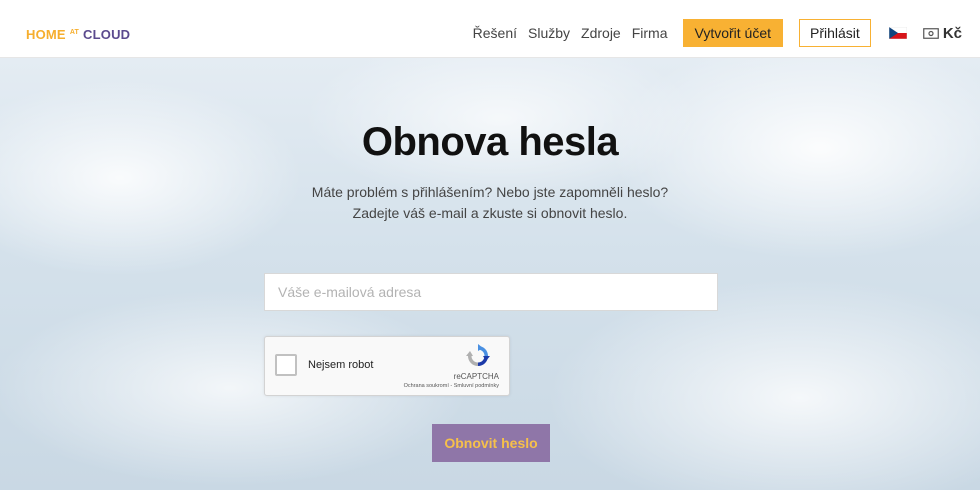 This screenshot has width=980, height=490. I want to click on banknote-icon, so click(930, 33).